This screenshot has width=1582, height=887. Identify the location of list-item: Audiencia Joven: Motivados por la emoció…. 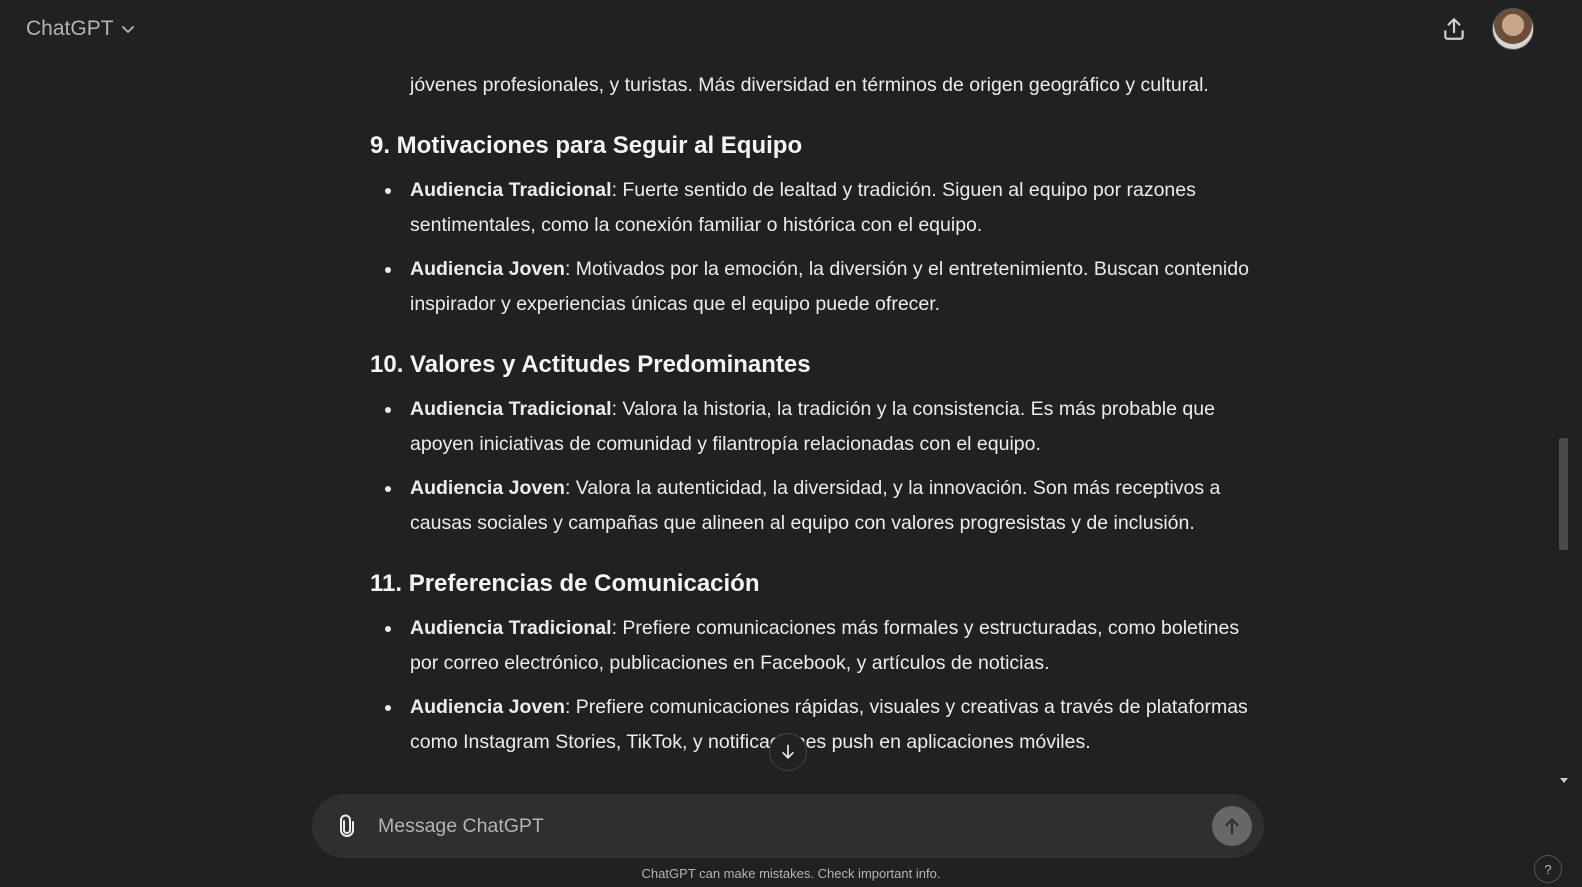
(822, 287).